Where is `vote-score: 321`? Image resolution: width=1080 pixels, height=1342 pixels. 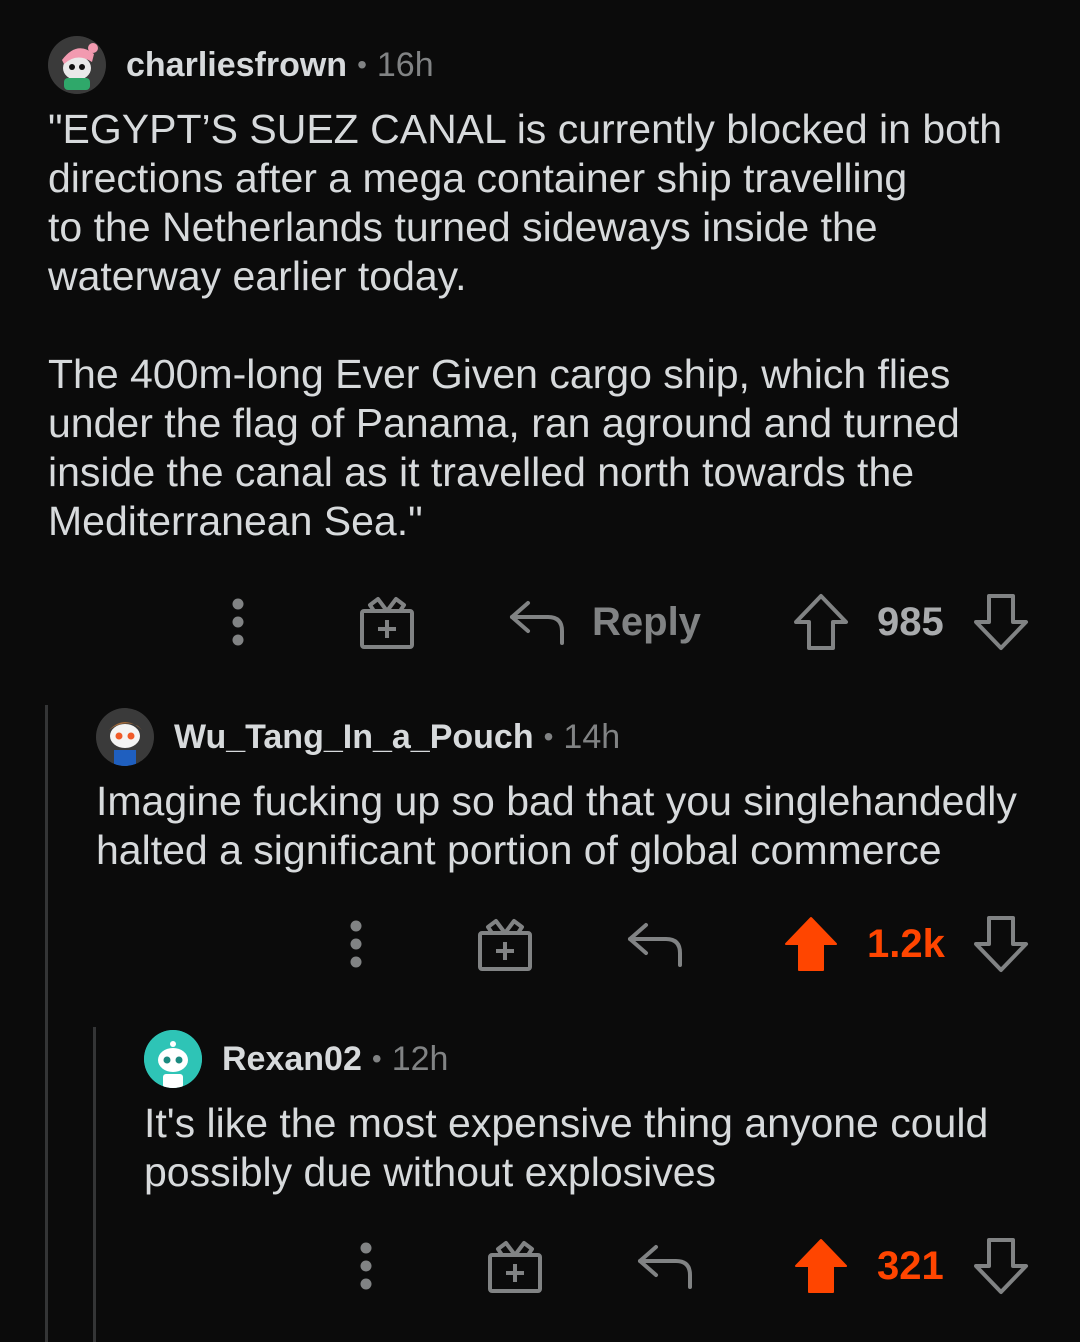
vote-score: 321 is located at coordinates (910, 1265).